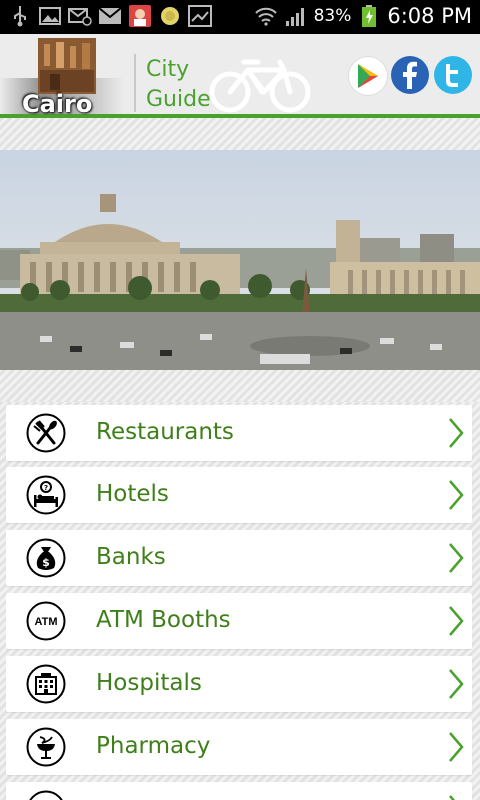  What do you see at coordinates (20, 16) in the screenshot?
I see `usb-icon` at bounding box center [20, 16].